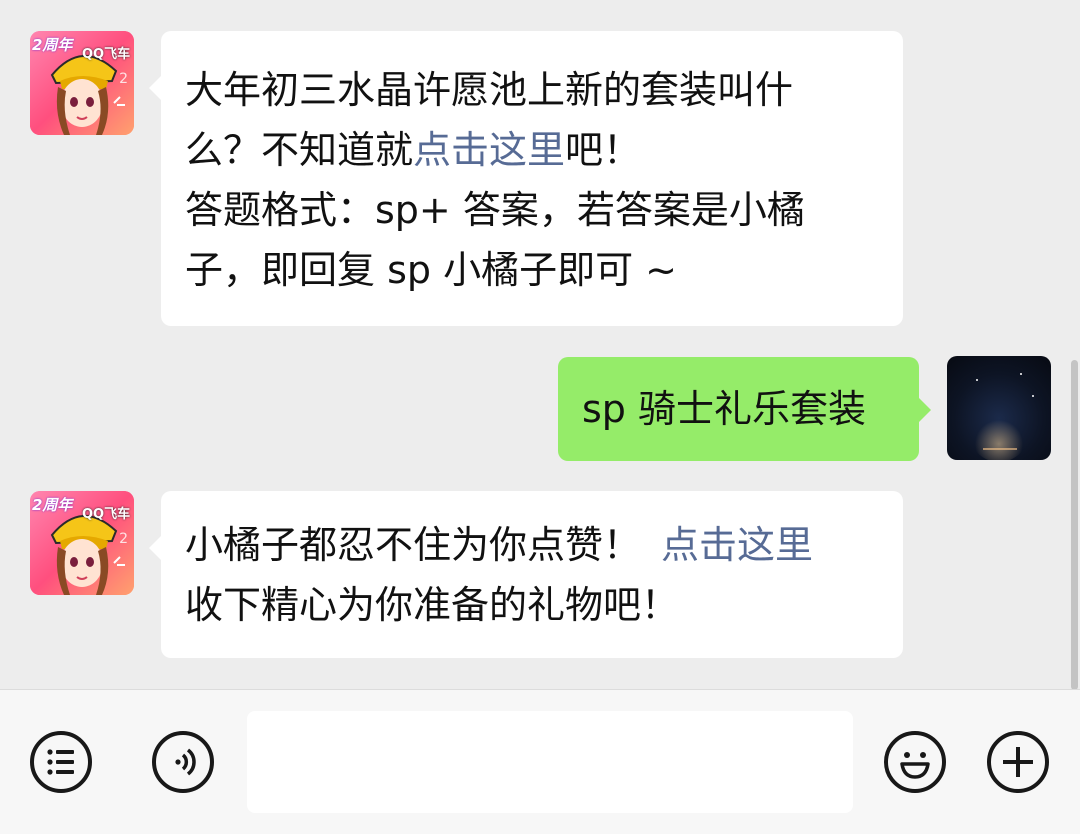 The image size is (1080, 834). What do you see at coordinates (495, 210) in the screenshot?
I see `message-line: 答题格式：sp+ 答案，若答案是小橘` at bounding box center [495, 210].